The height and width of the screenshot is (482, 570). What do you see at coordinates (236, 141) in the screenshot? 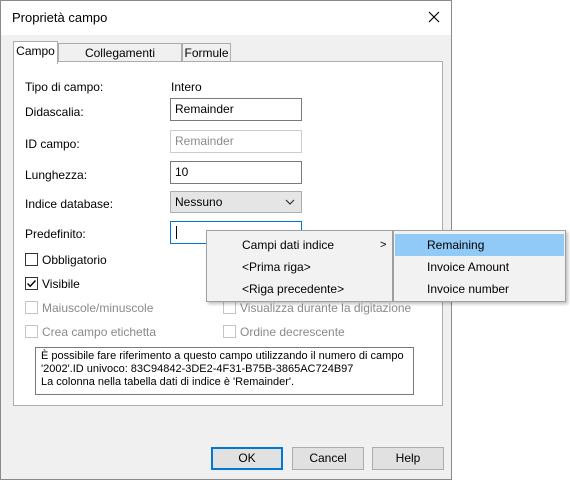
I see `field-id-input: Remainder` at bounding box center [236, 141].